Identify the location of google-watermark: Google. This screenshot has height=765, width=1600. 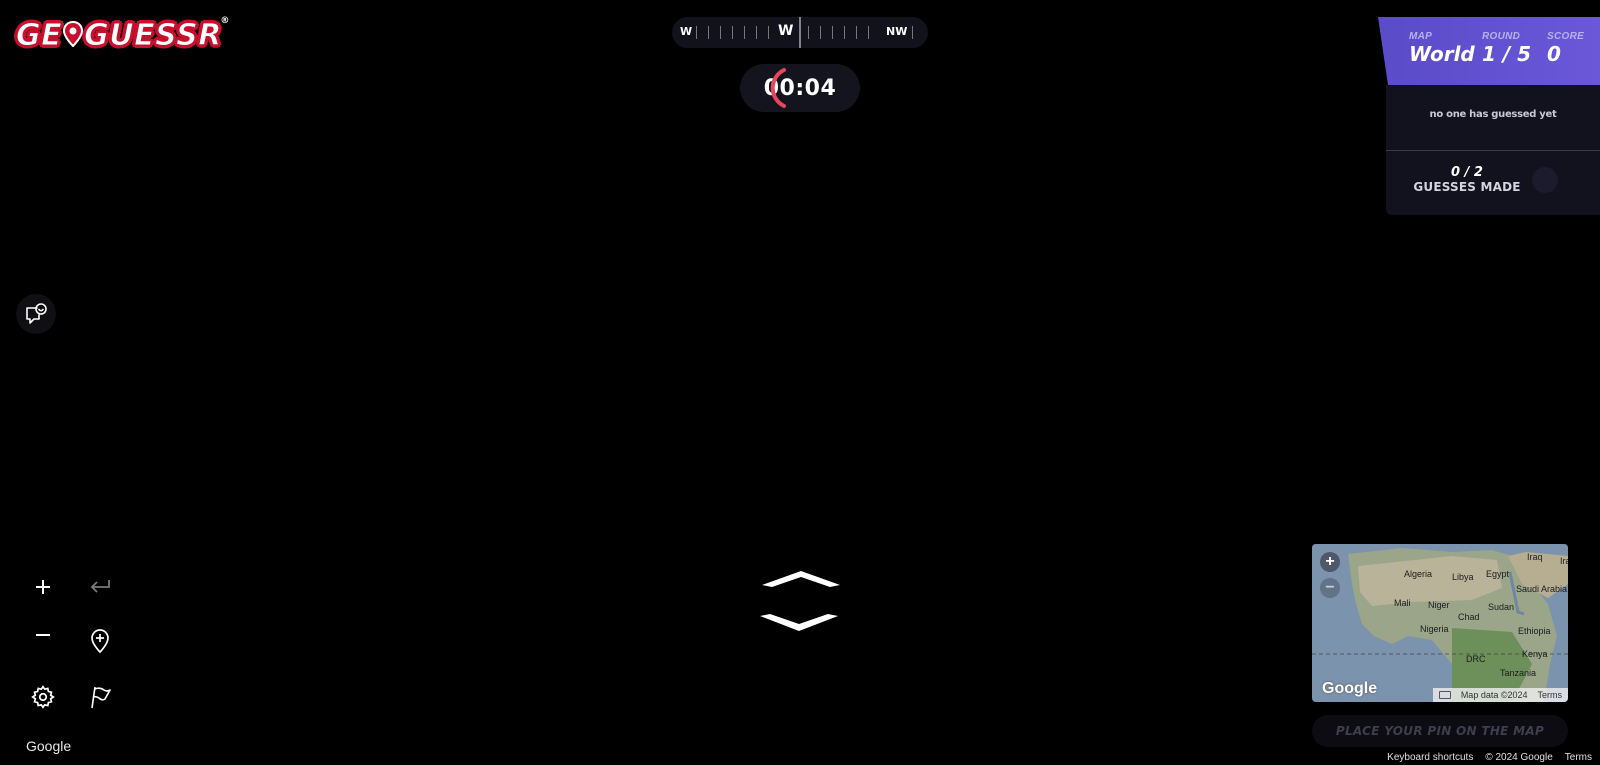
(49, 746).